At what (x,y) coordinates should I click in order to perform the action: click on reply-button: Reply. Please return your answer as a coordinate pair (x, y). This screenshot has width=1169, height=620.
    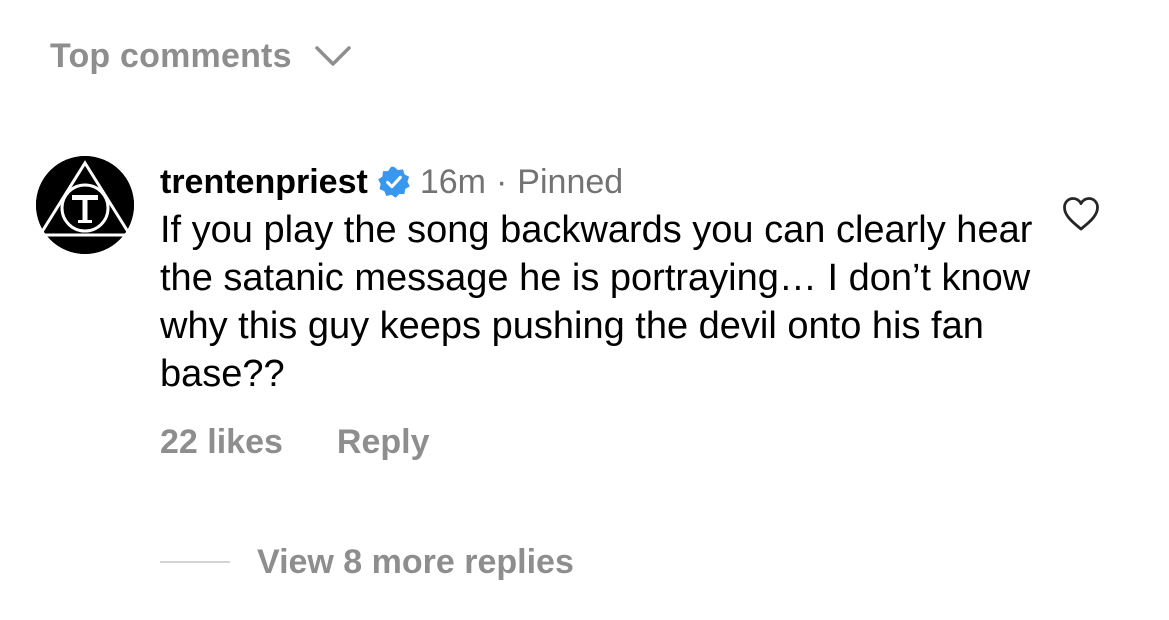
    Looking at the image, I should click on (383, 442).